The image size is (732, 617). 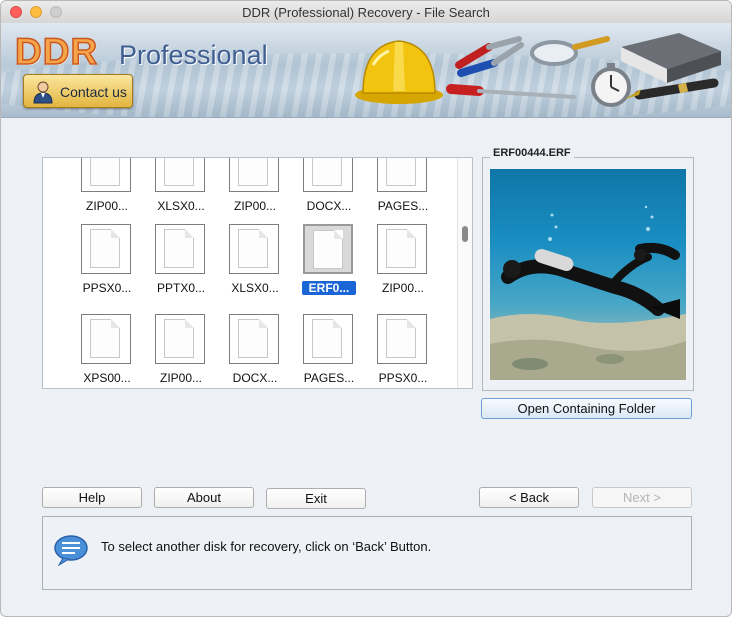 I want to click on pliers-icon, so click(x=489, y=56).